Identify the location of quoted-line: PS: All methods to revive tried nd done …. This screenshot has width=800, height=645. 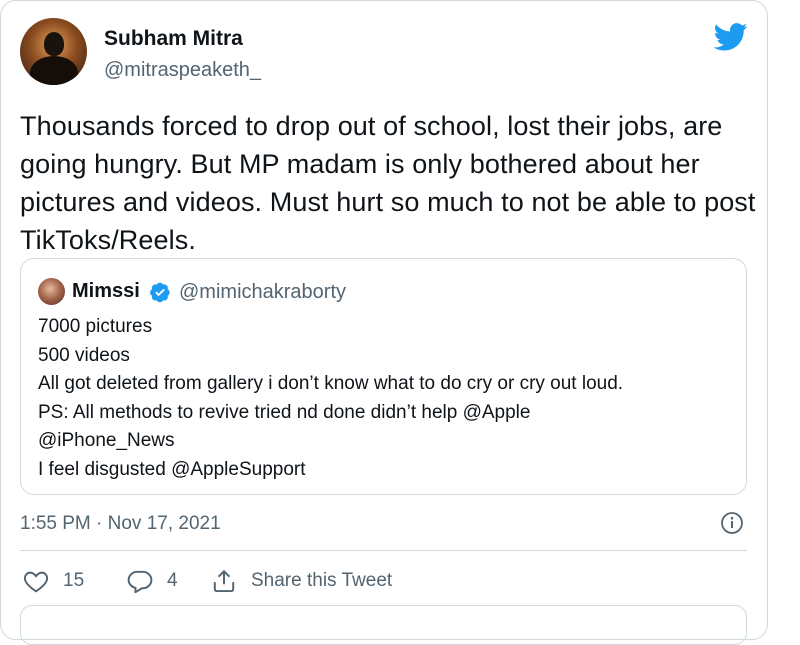
(284, 412).